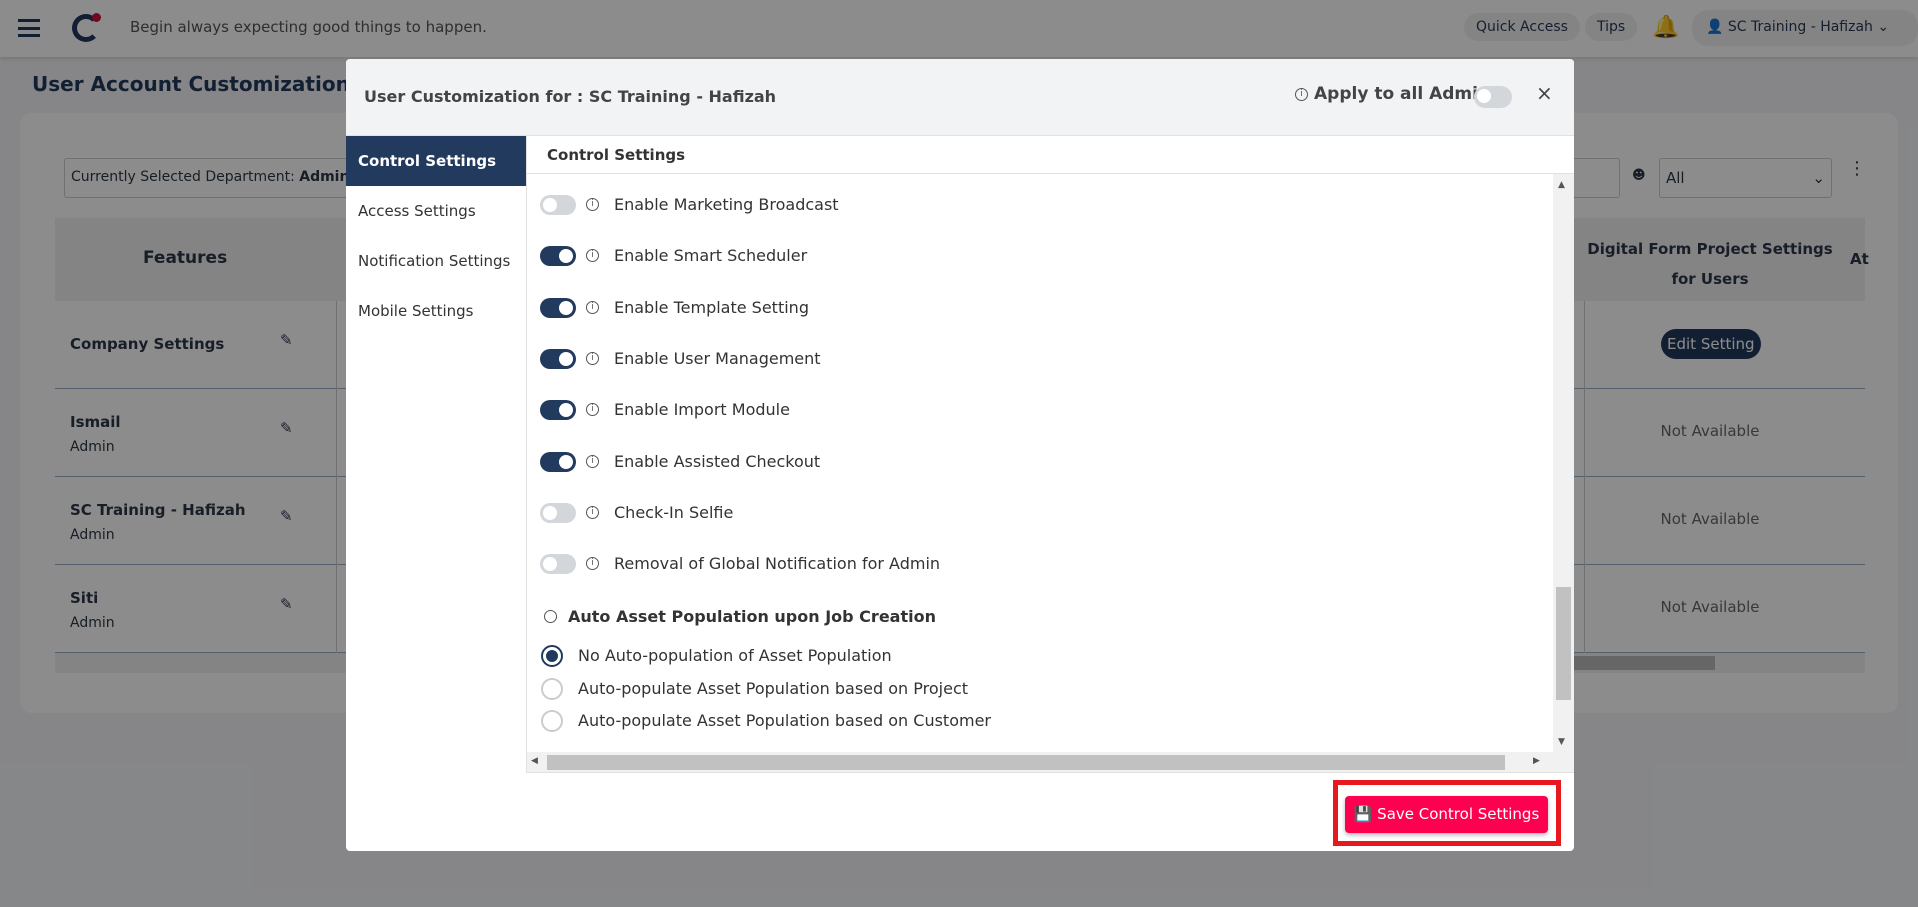 This screenshot has width=1918, height=907. Describe the element at coordinates (717, 461) in the screenshot. I see `toggle-label: Enable Assisted Checkout` at that location.